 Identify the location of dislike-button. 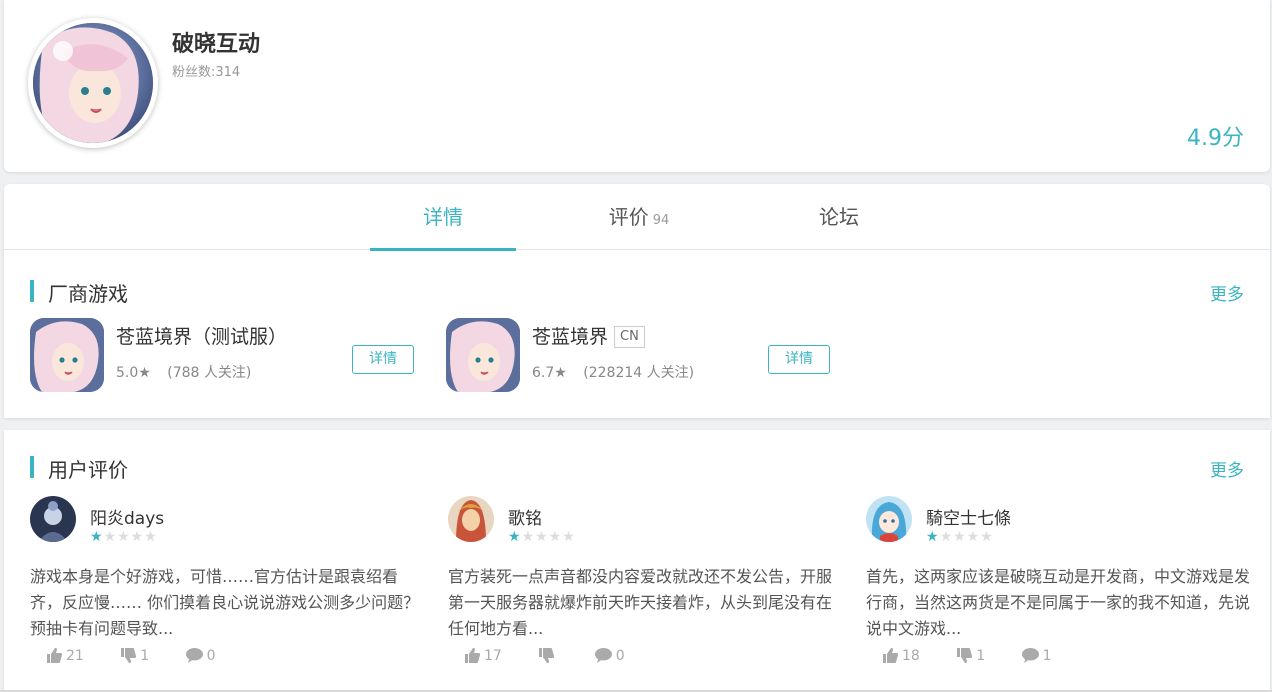
(548, 656).